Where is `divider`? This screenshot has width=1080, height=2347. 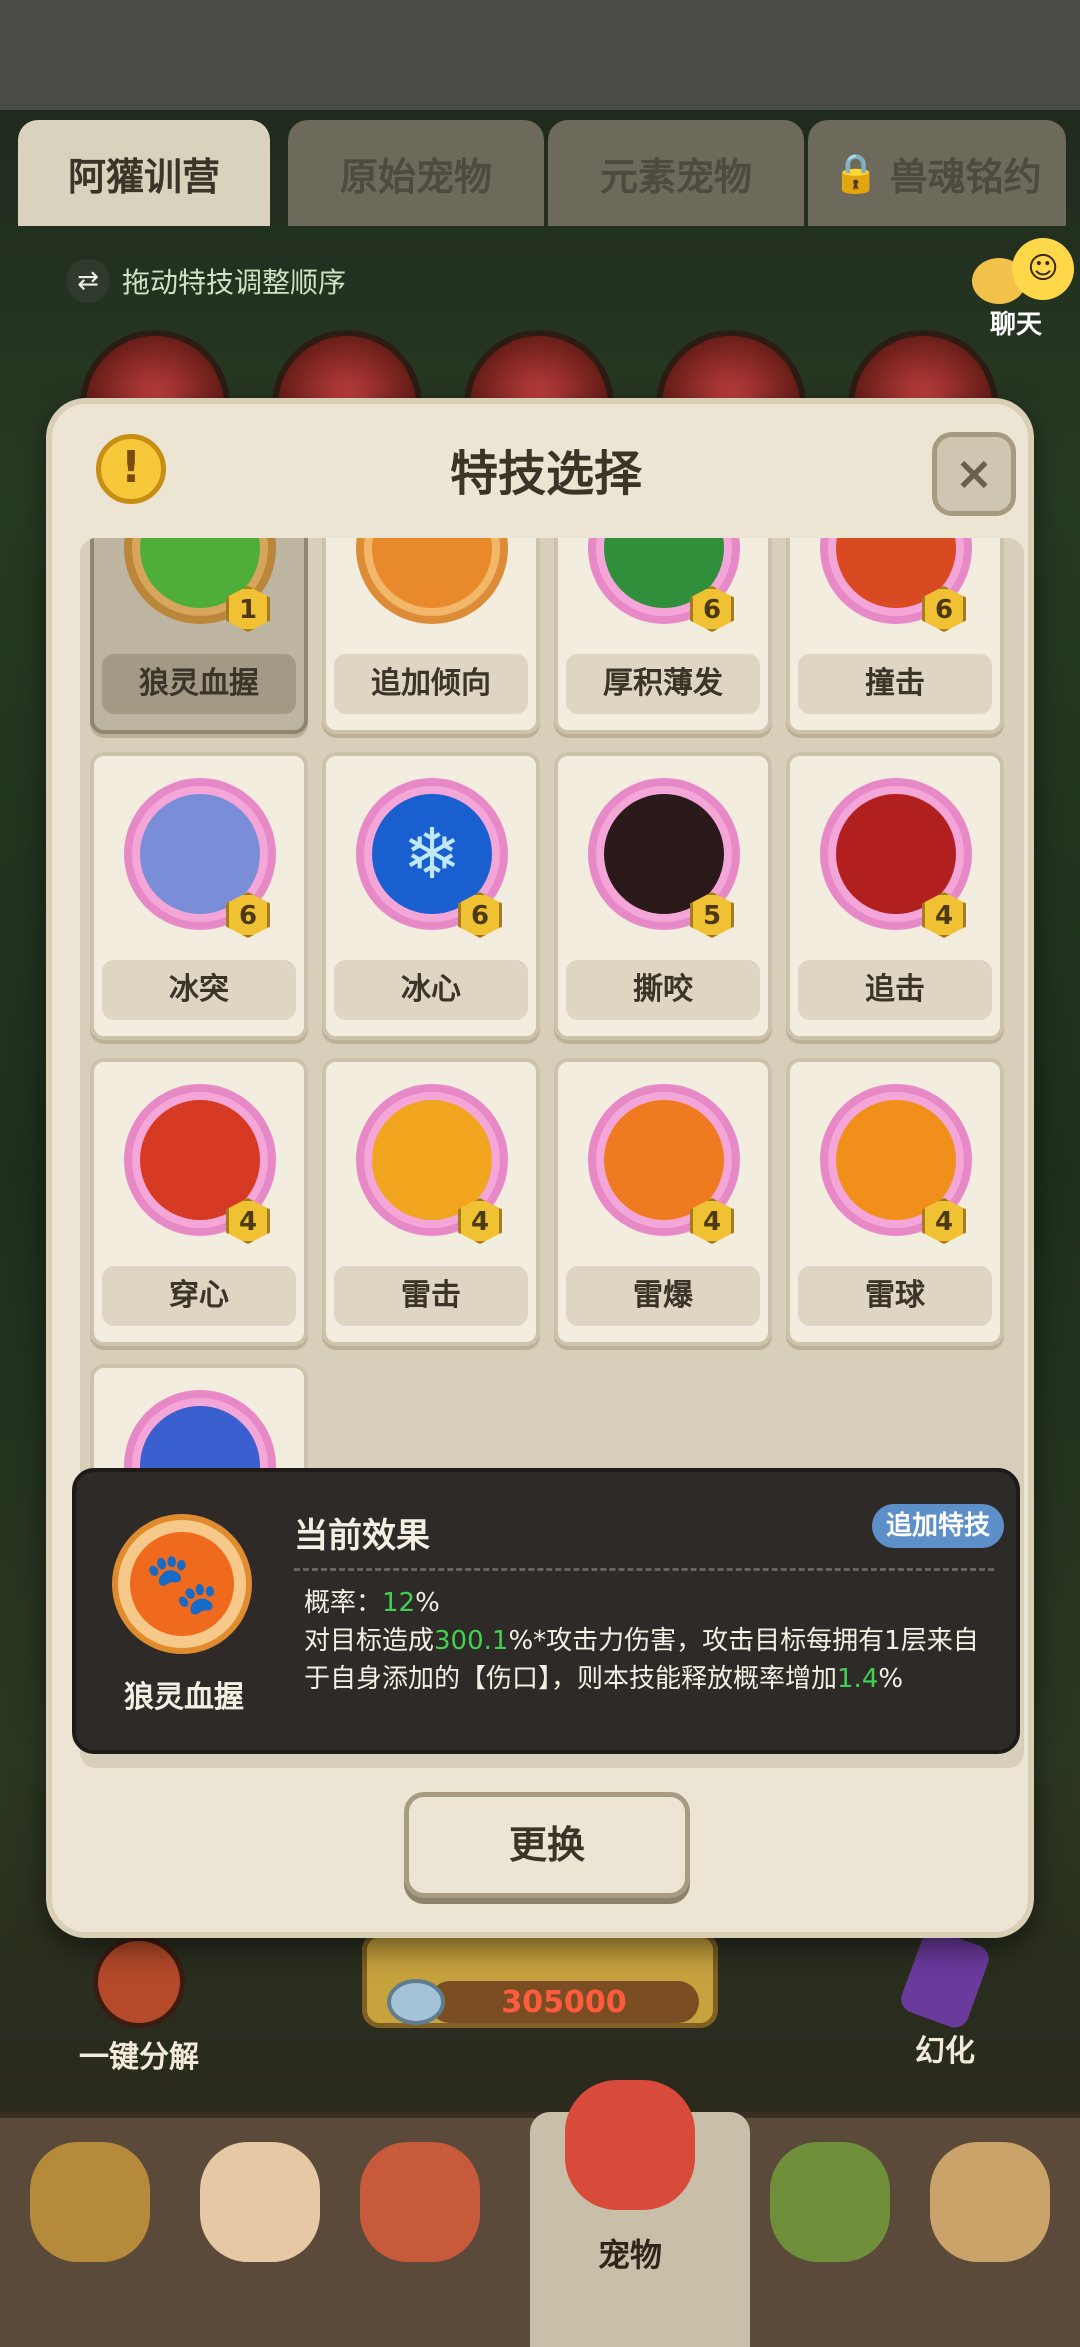
divider is located at coordinates (644, 1569).